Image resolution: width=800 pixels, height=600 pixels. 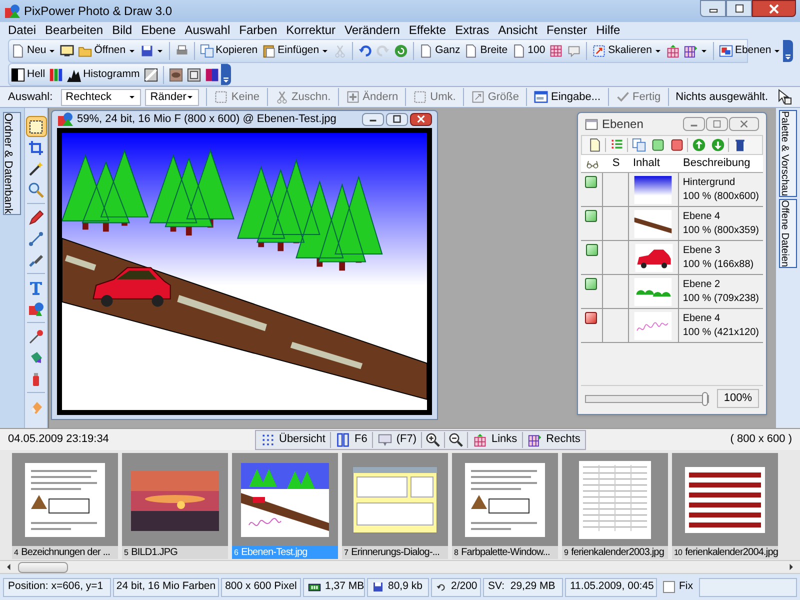 What do you see at coordinates (28, 75) in the screenshot?
I see `brightness-button: Hell` at bounding box center [28, 75].